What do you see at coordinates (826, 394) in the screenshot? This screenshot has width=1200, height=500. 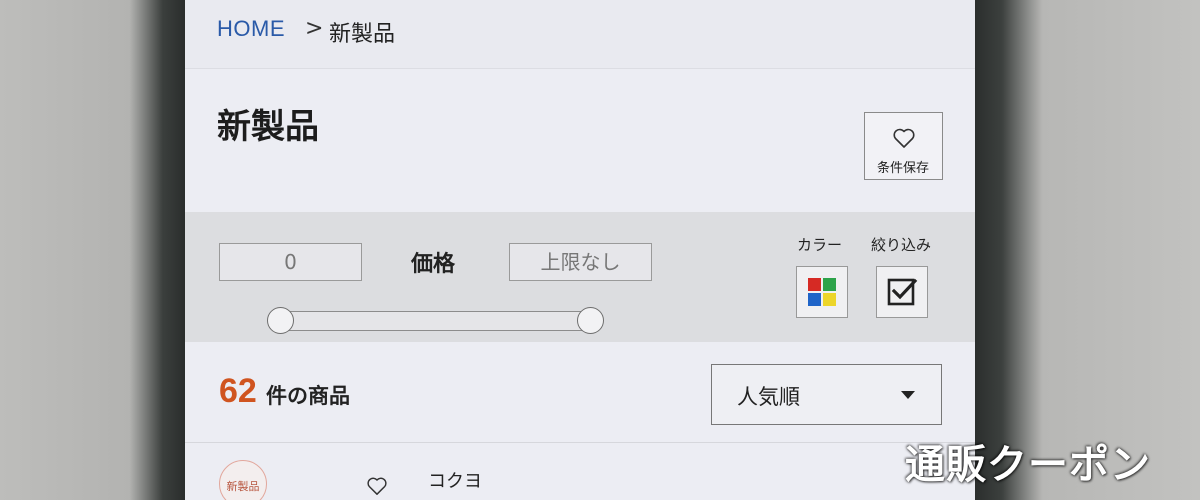 I see `sort-select: 人気順` at bounding box center [826, 394].